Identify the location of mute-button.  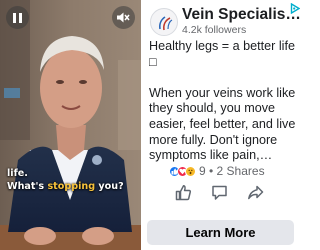
(123, 17).